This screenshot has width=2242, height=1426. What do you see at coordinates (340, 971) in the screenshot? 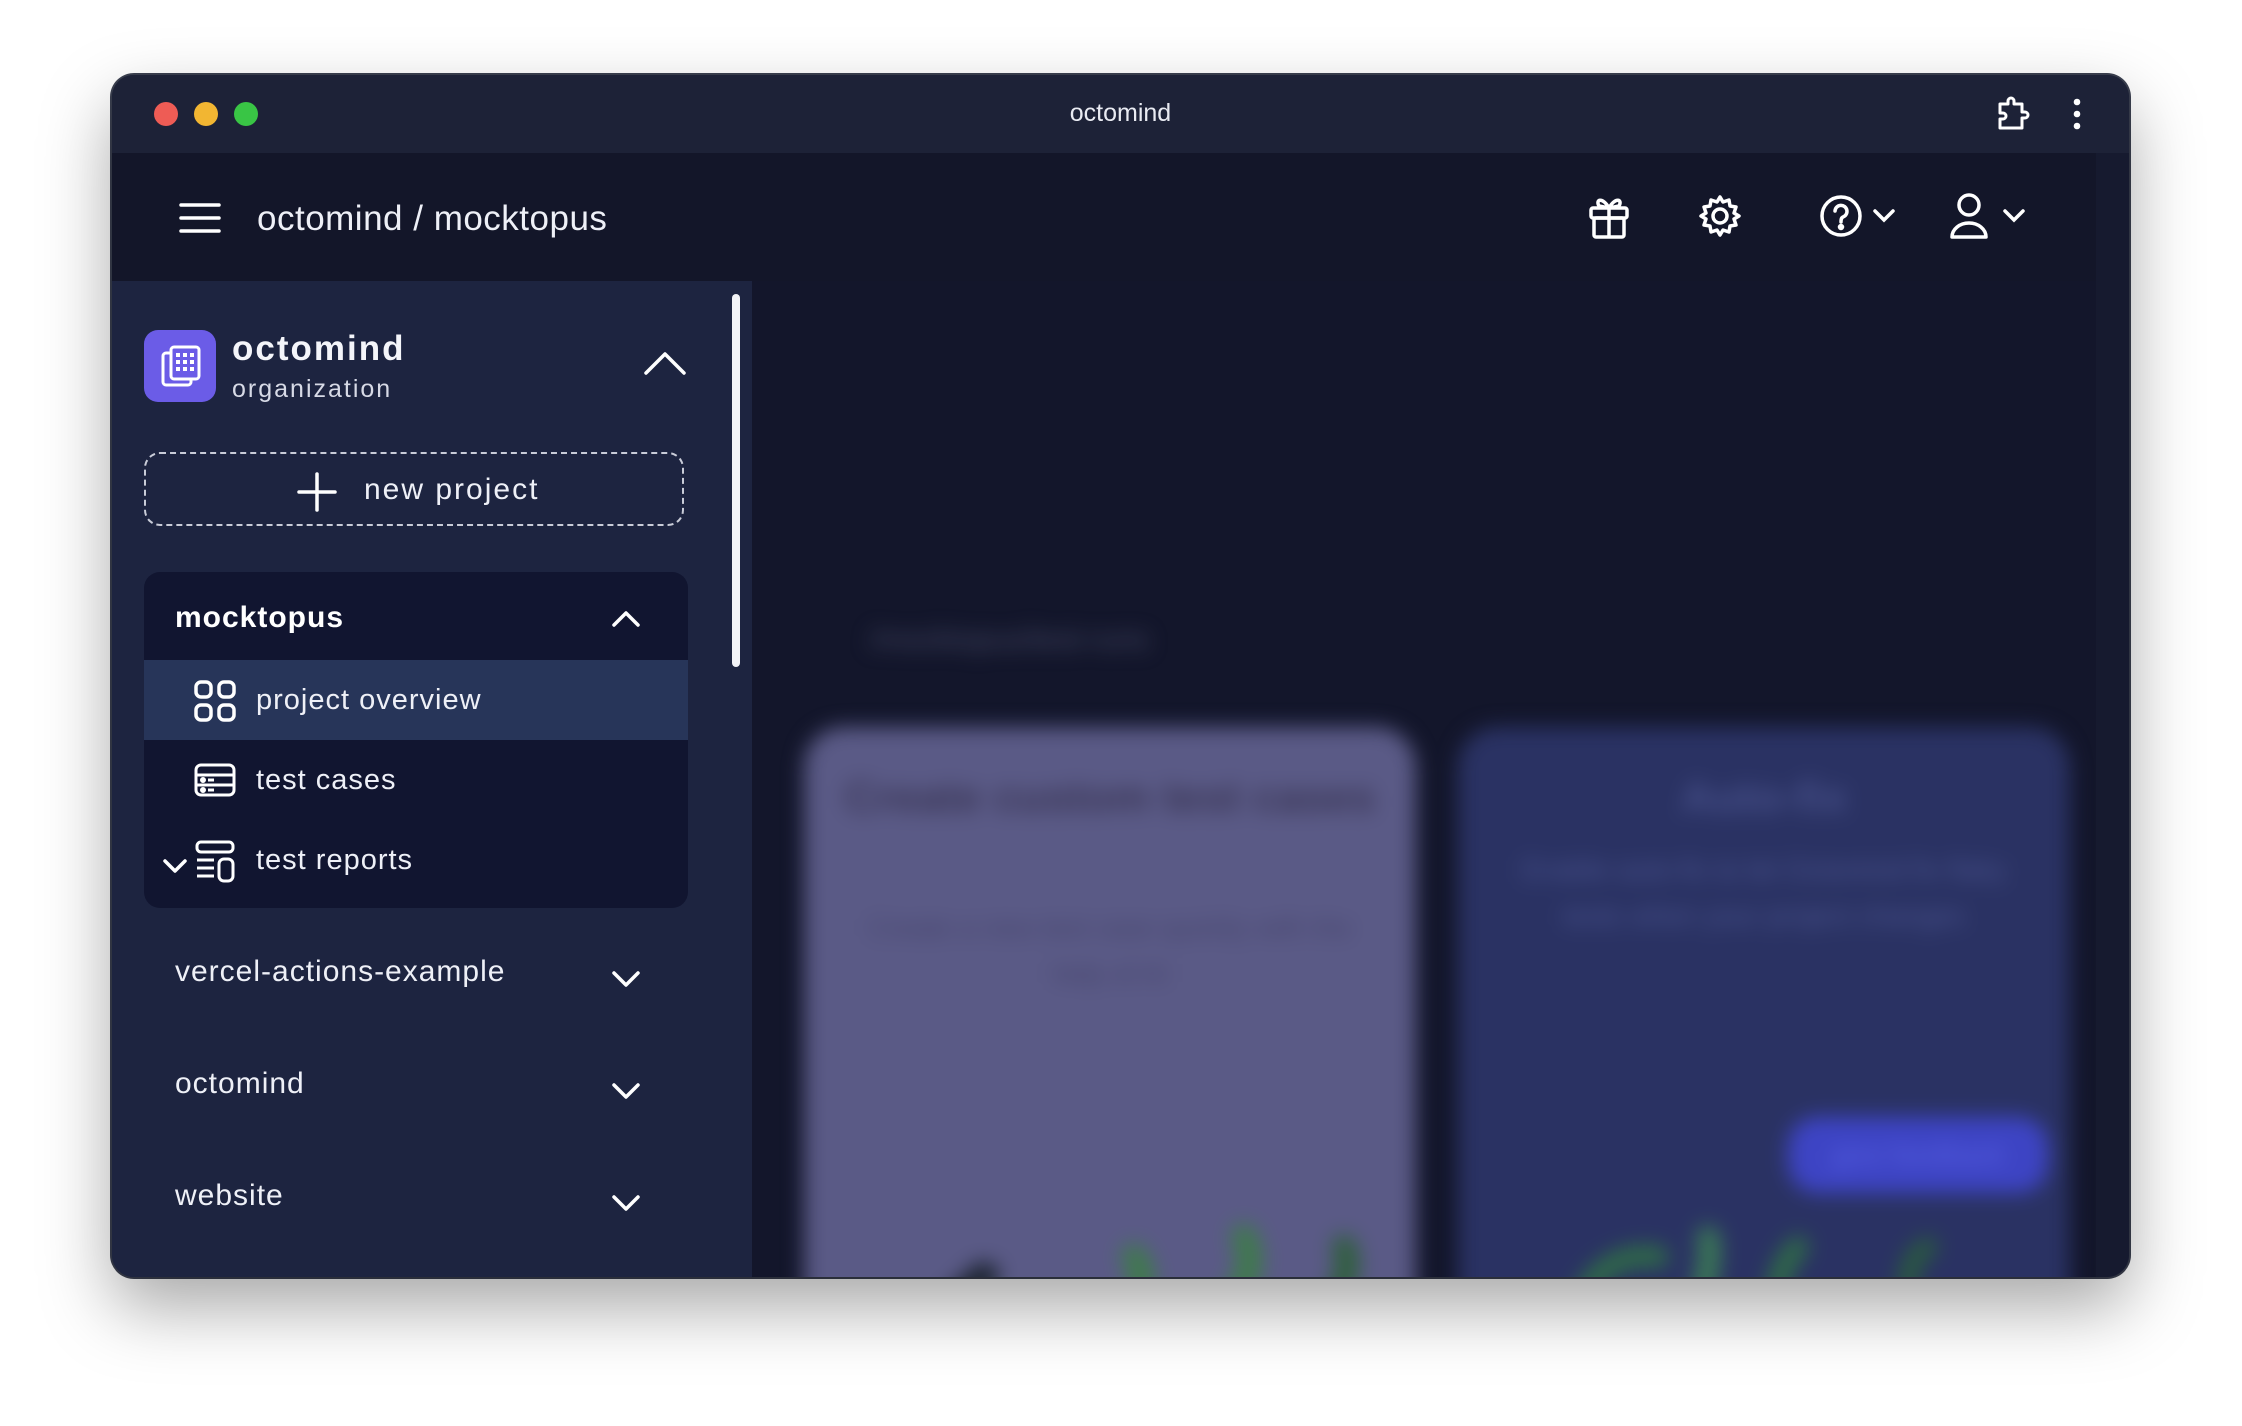
I see `project-name: vercel-actions-example` at bounding box center [340, 971].